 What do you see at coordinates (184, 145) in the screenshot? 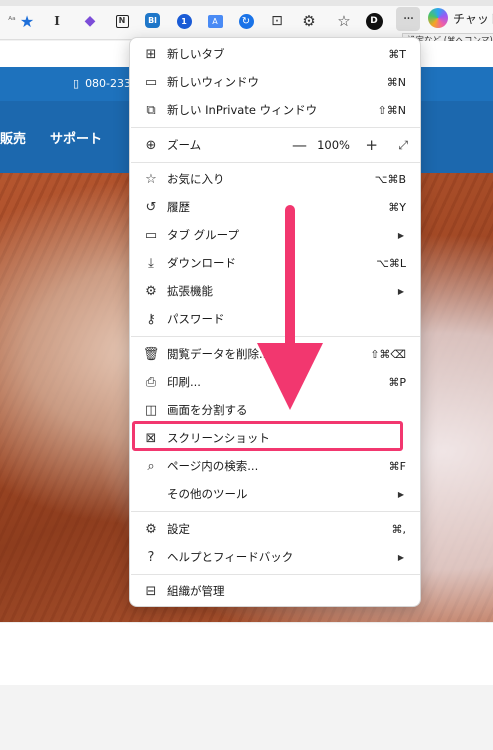
I see `menu-label: ズーム` at bounding box center [184, 145].